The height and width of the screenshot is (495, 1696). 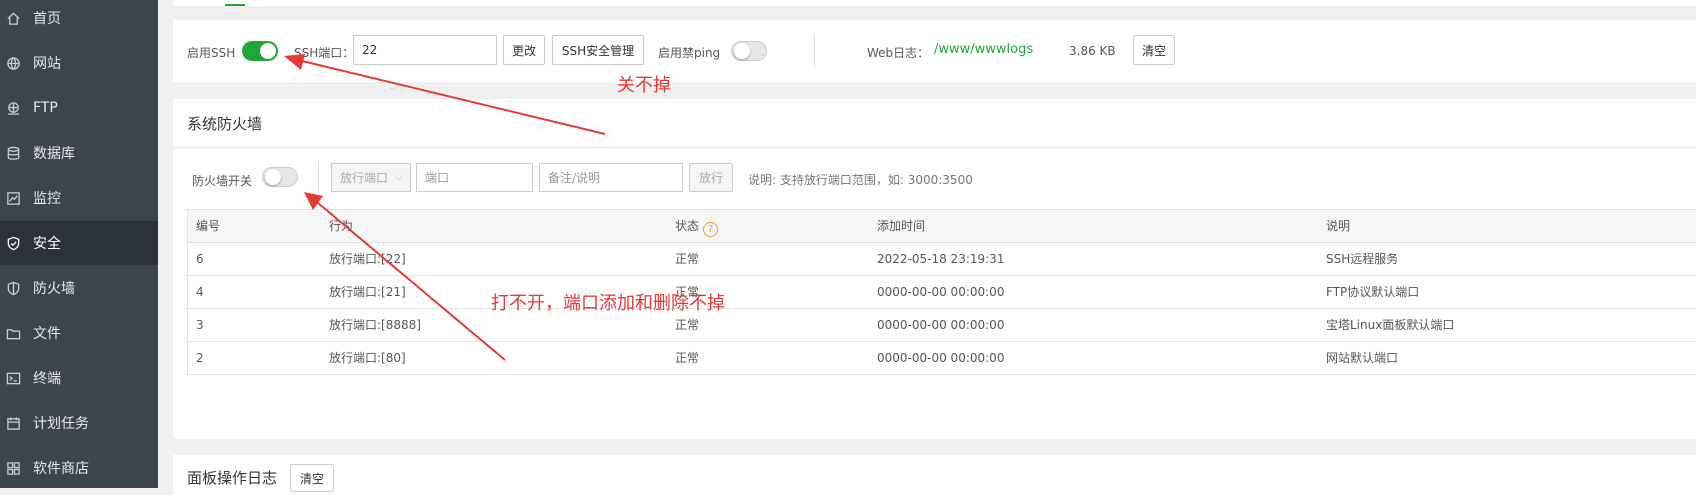 What do you see at coordinates (1338, 226) in the screenshot?
I see `column-header-desc: 说明` at bounding box center [1338, 226].